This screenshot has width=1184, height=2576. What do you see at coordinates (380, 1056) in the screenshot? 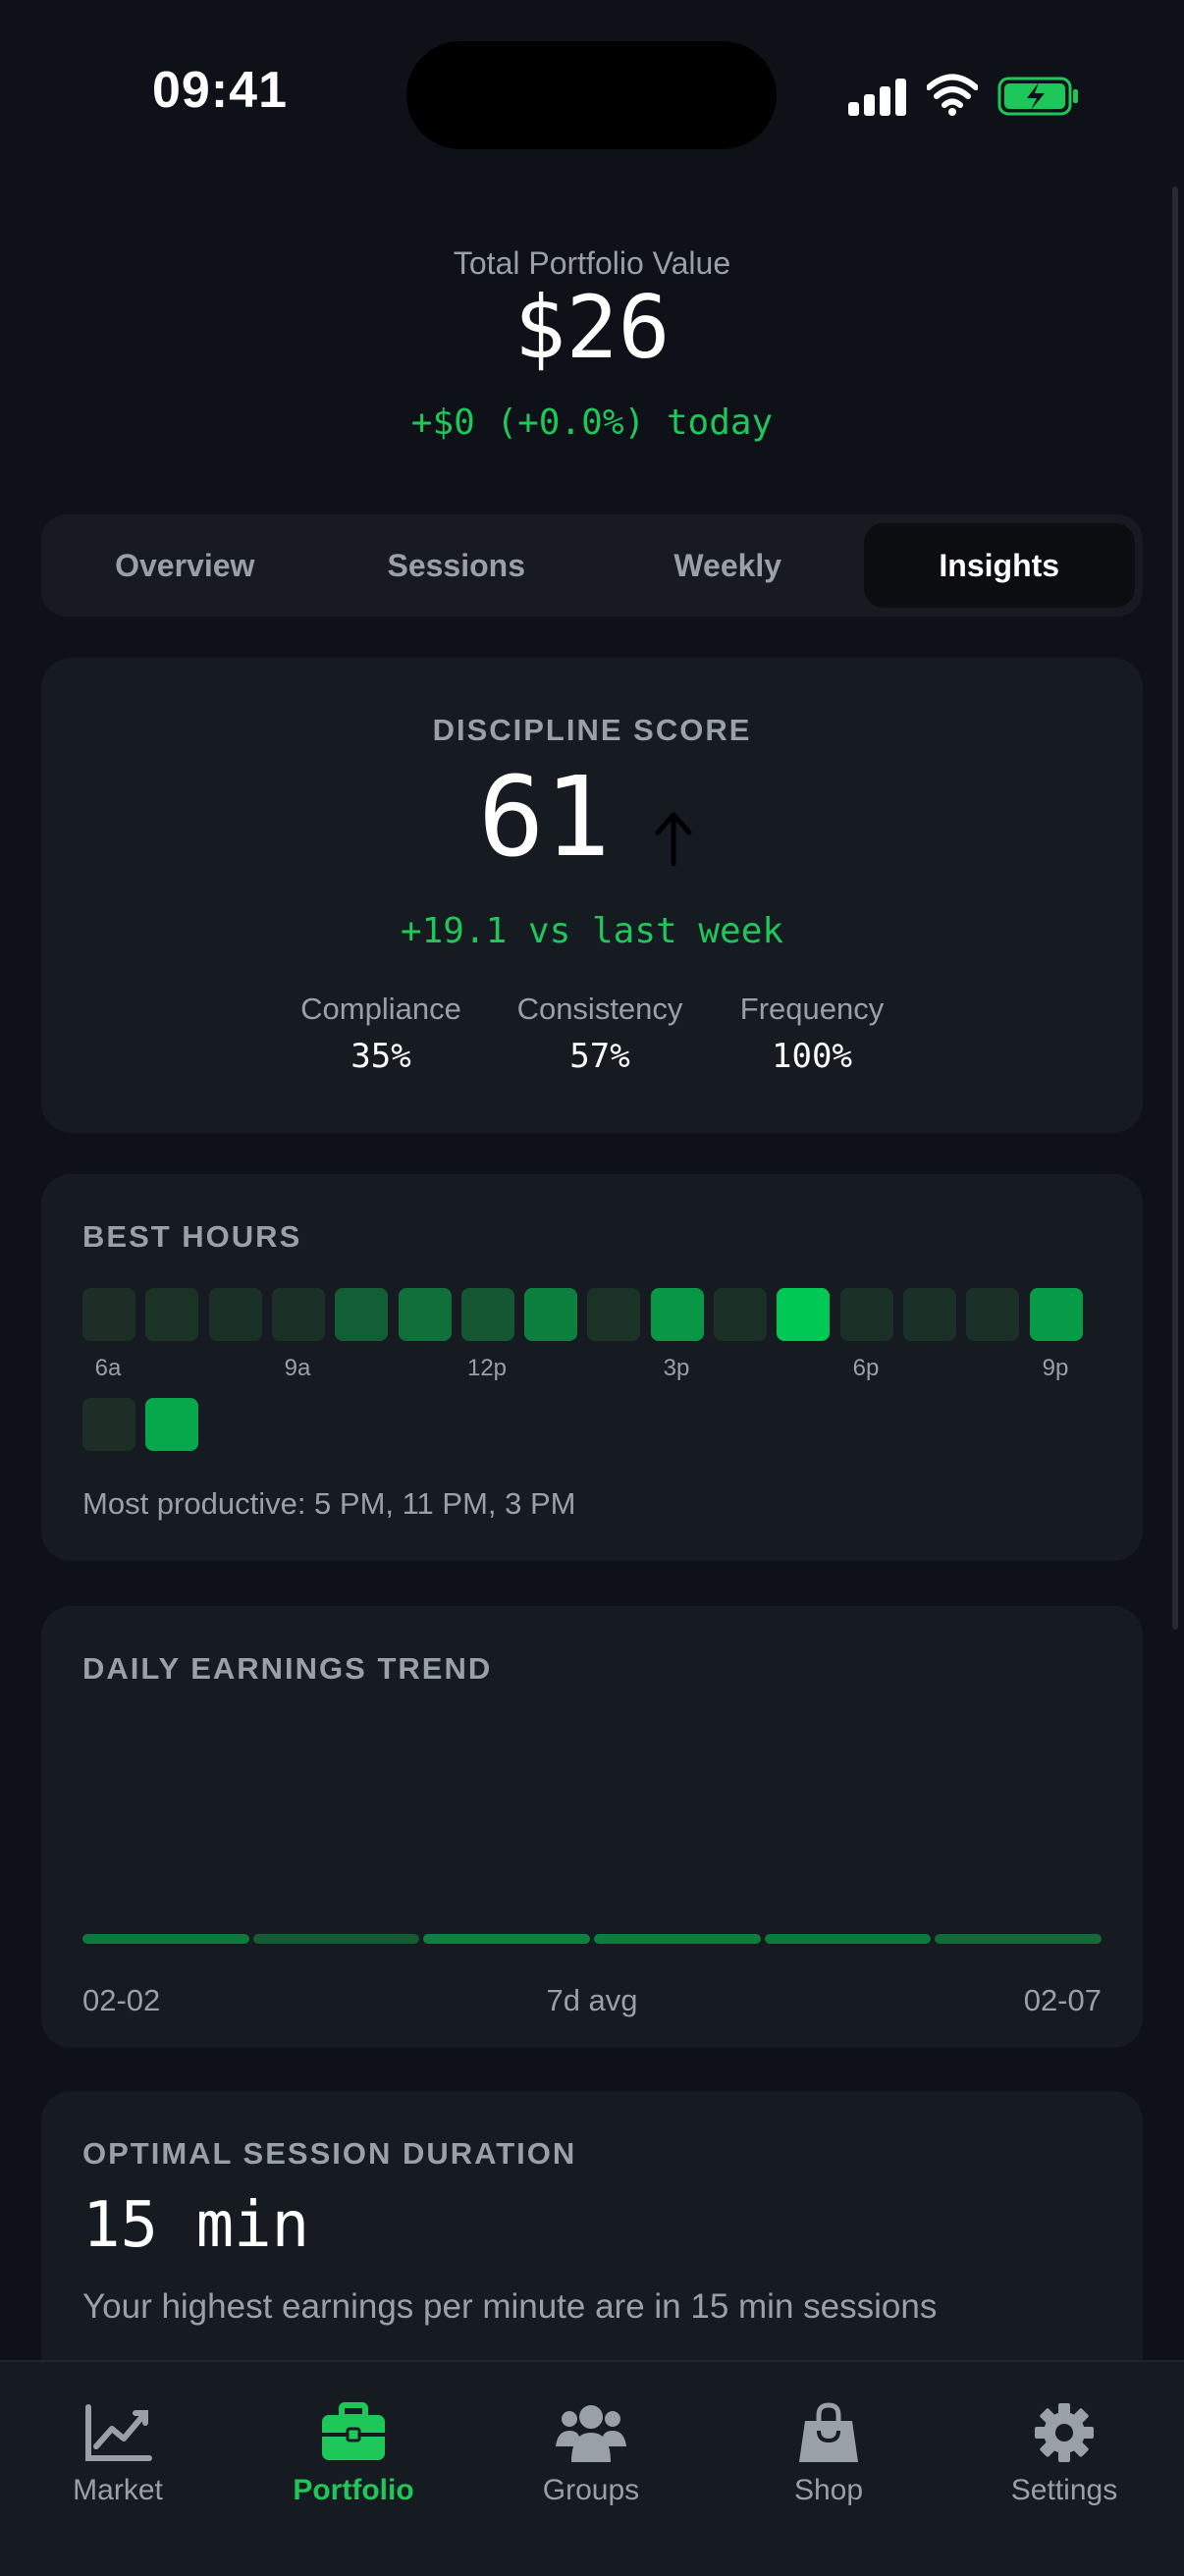
I see `metric-value: 35%` at bounding box center [380, 1056].